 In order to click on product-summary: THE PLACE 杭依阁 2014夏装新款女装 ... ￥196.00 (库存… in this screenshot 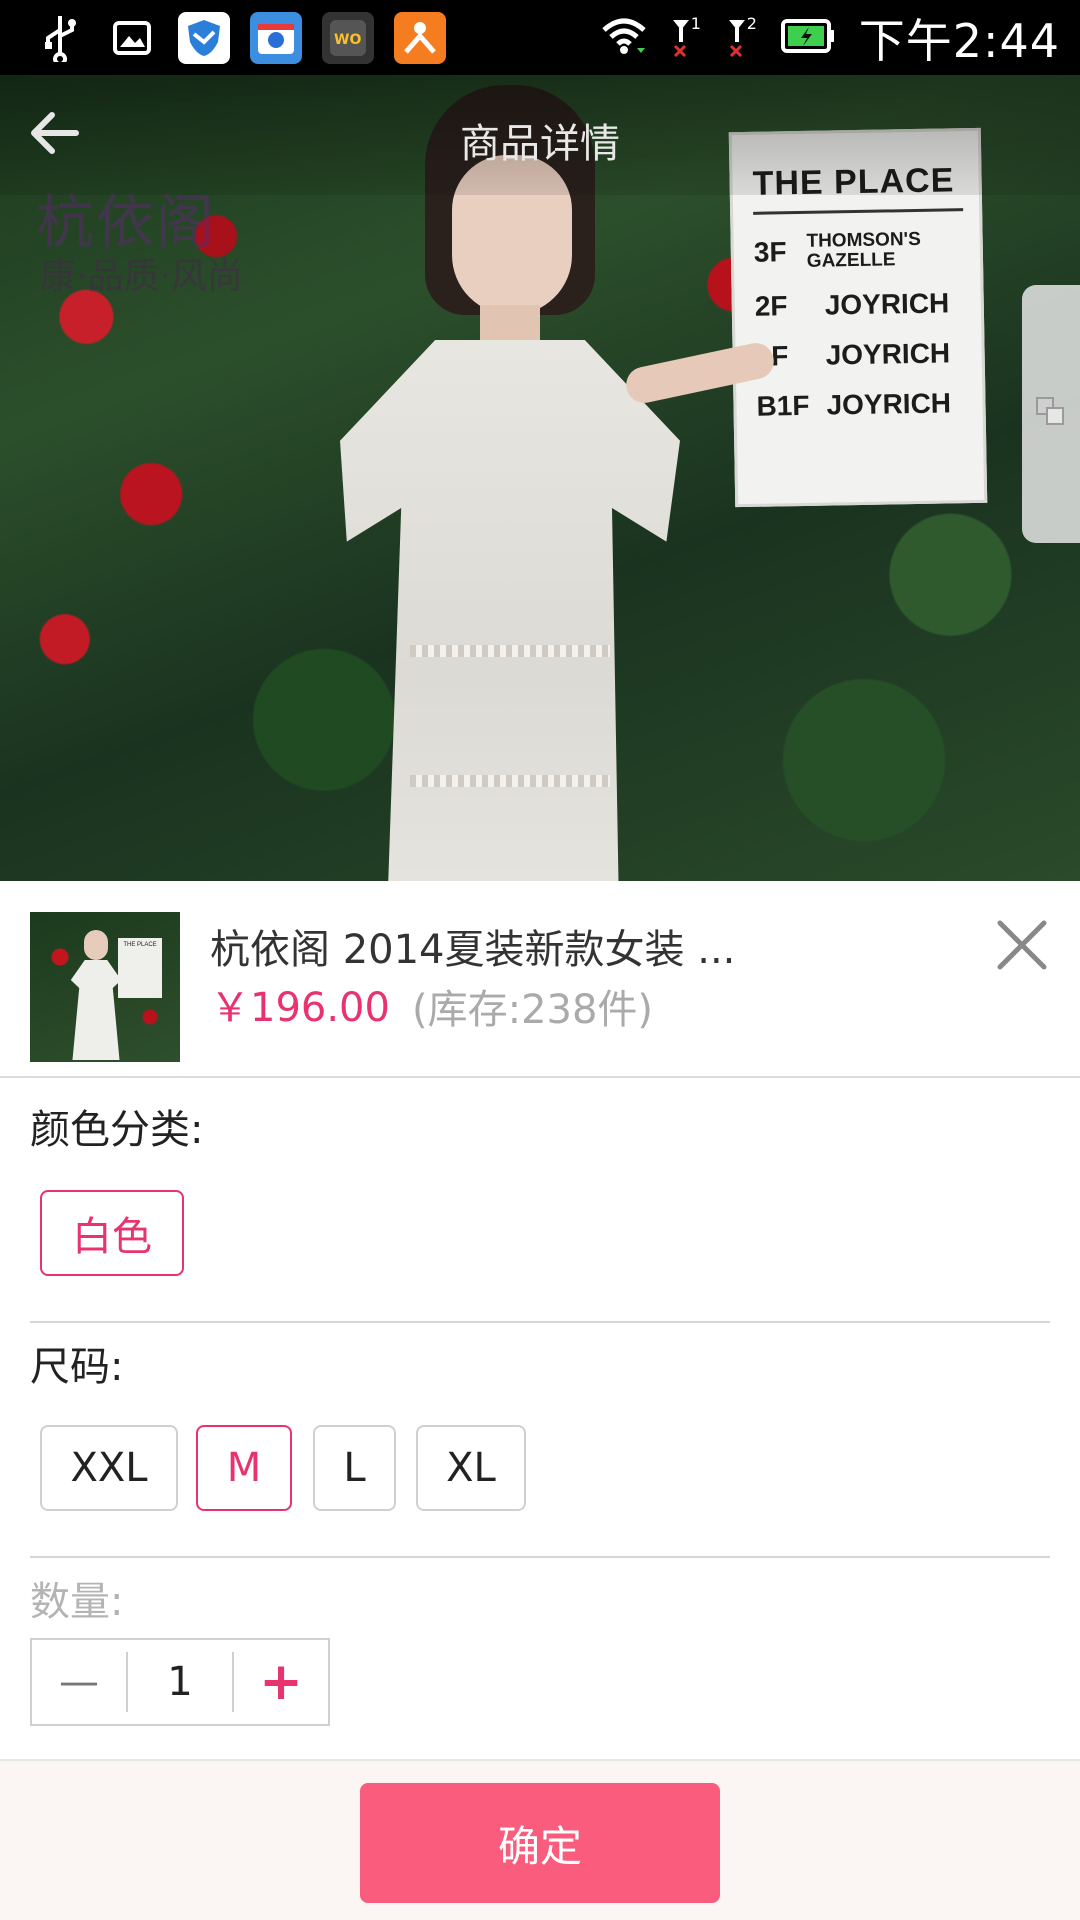, I will do `click(540, 979)`.